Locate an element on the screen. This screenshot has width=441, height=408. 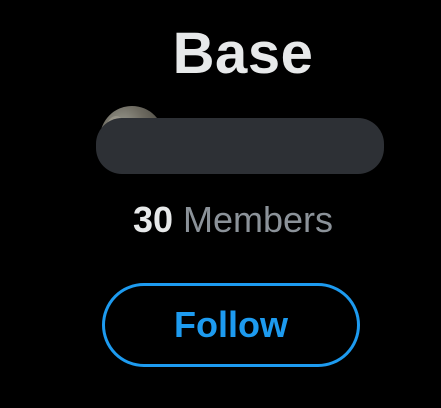
follow-button: Follow is located at coordinates (231, 325).